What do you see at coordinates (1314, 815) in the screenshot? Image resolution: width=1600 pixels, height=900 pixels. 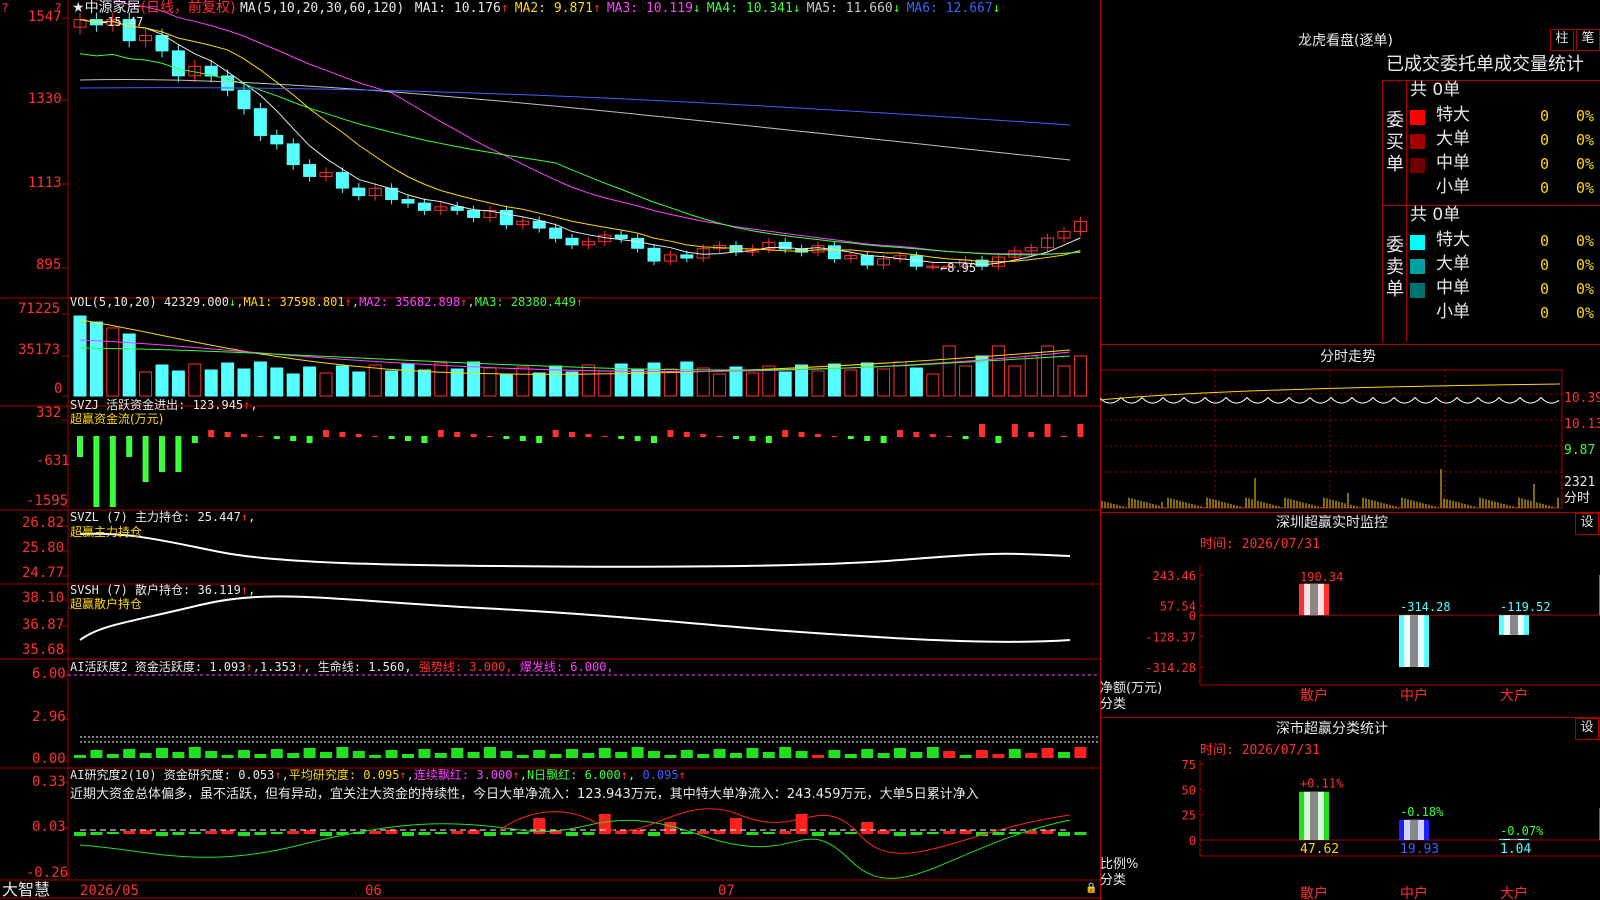 I see `classify-bar-core` at bounding box center [1314, 815].